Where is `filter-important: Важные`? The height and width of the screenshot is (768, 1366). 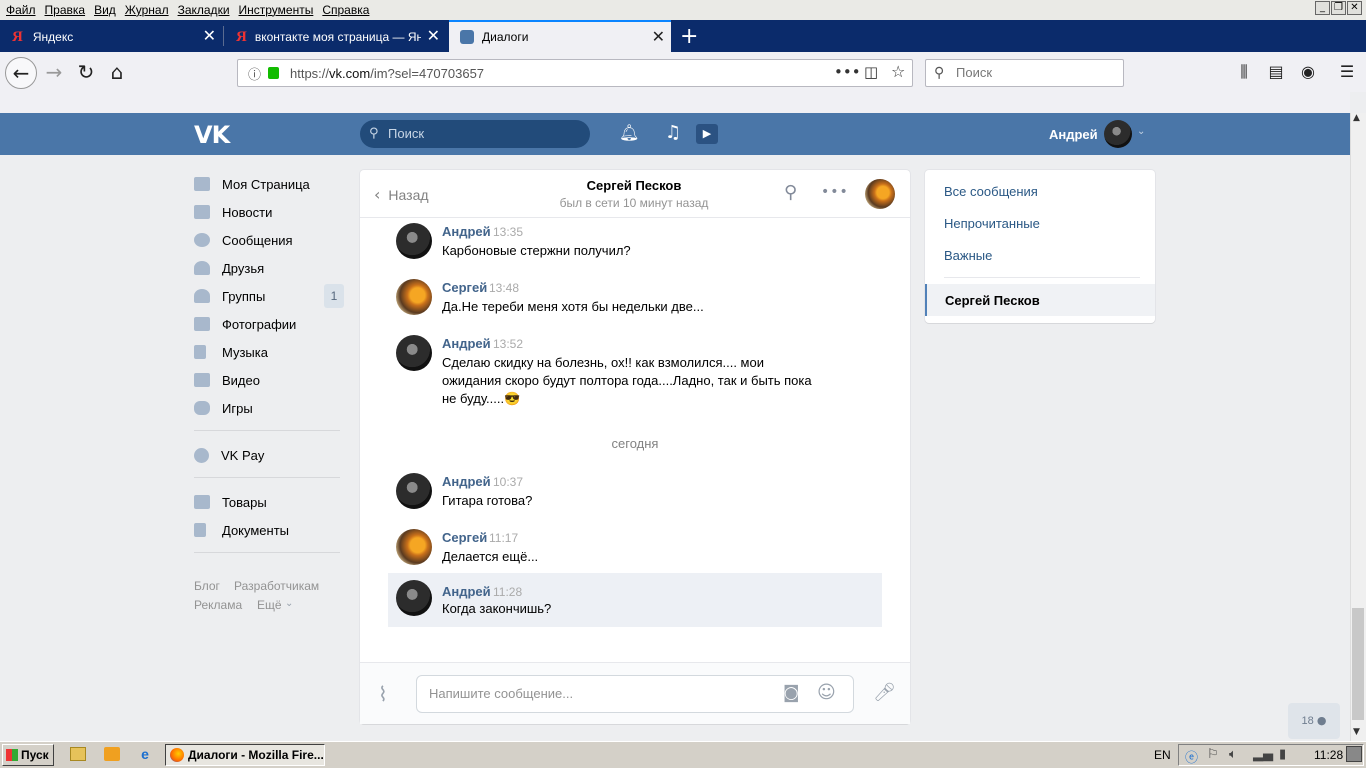 filter-important: Важные is located at coordinates (968, 255).